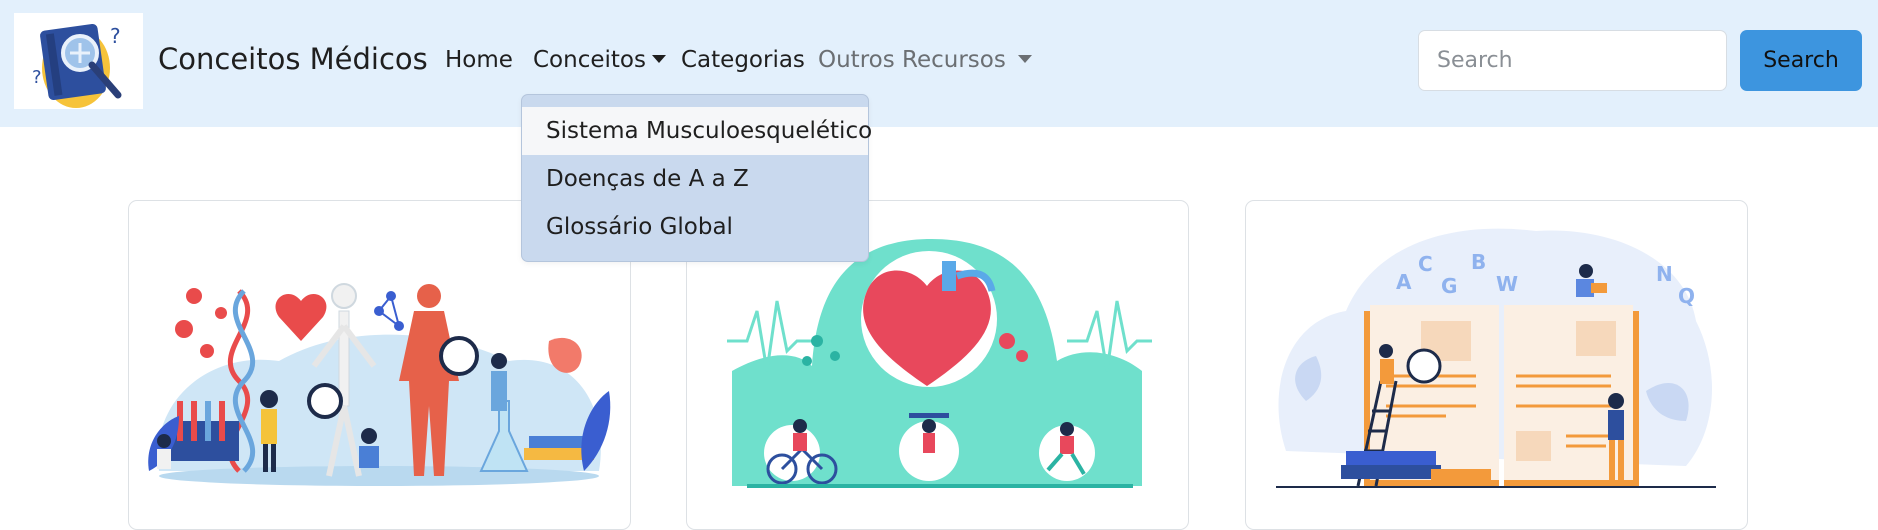 Image resolution: width=1878 pixels, height=530 pixels. What do you see at coordinates (697, 131) in the screenshot?
I see `dropdown-item-sistema-musculoesqueletico: Sistema Musculoesquelético` at bounding box center [697, 131].